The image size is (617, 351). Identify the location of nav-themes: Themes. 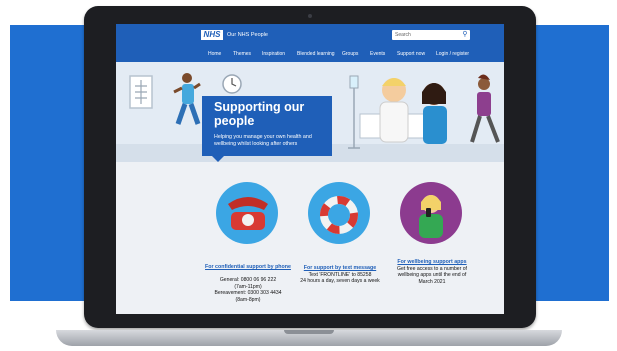
(242, 54).